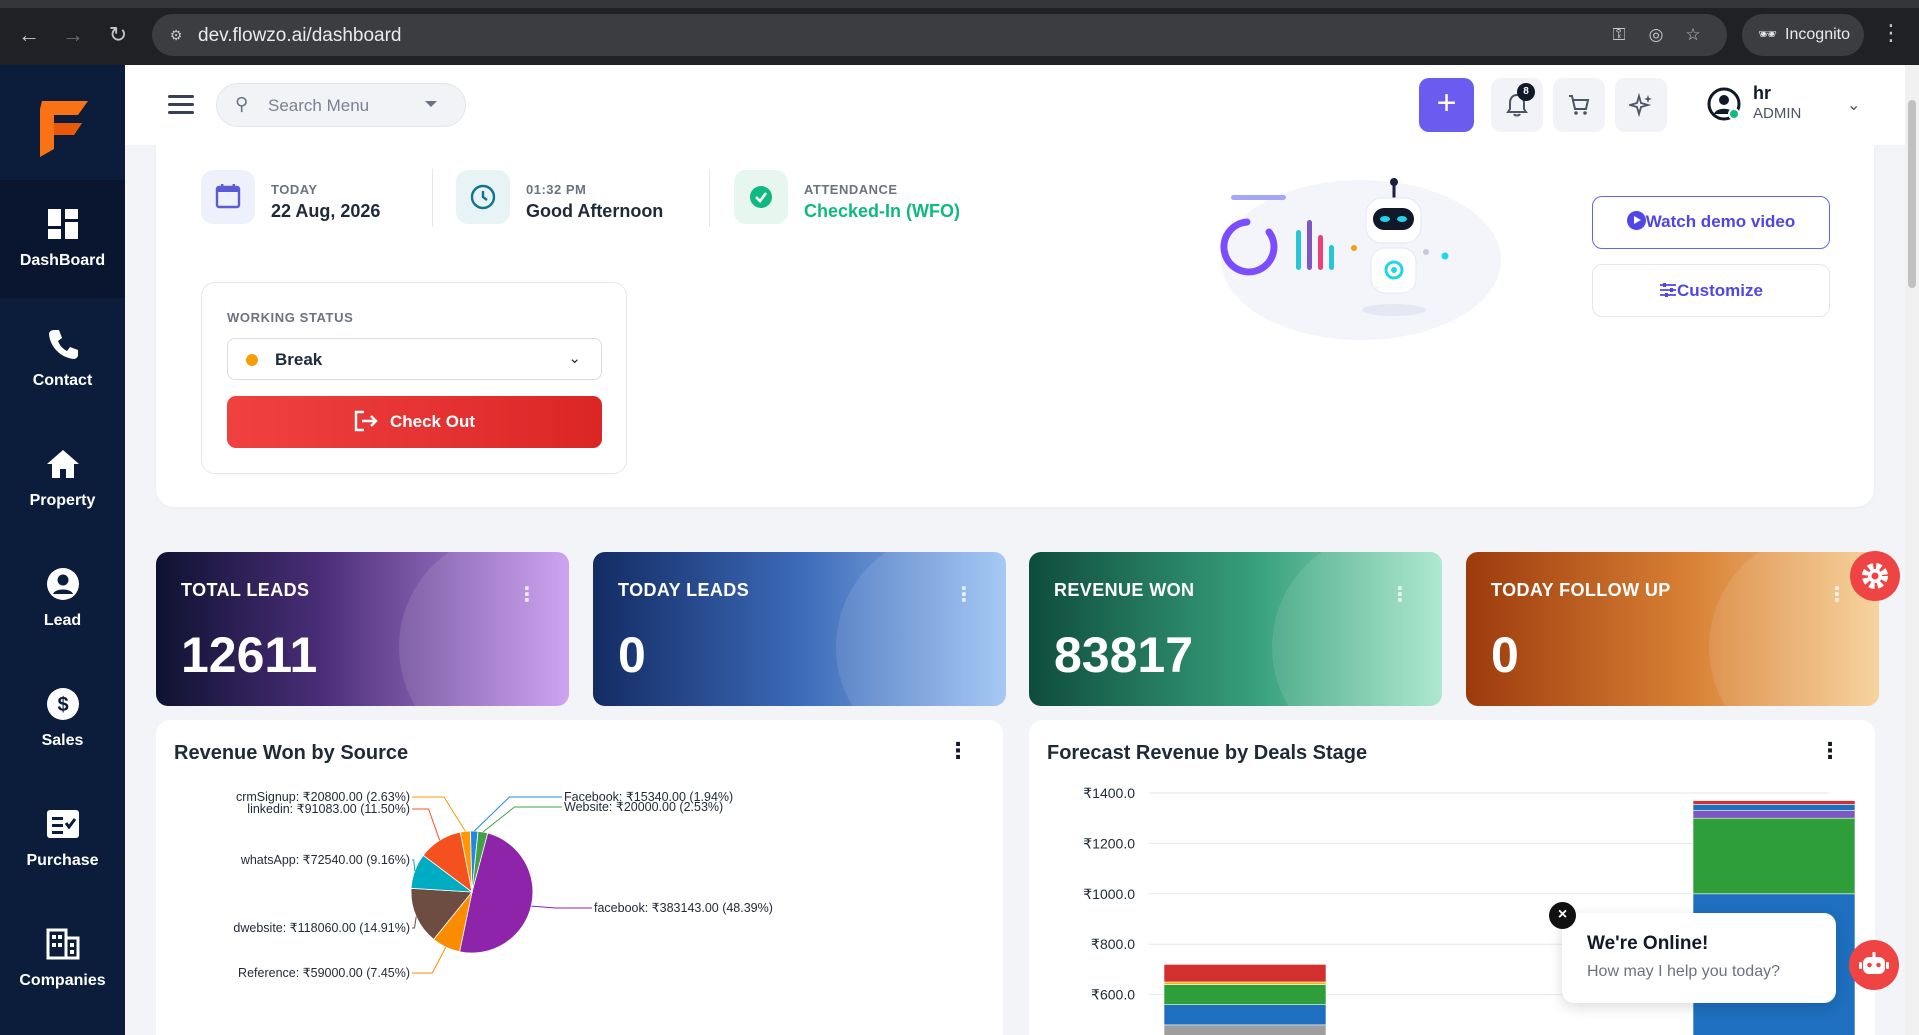 This screenshot has height=1035, width=1919. Describe the element at coordinates (1113, 995) in the screenshot. I see `y-tick-label: ₹600.0` at that location.